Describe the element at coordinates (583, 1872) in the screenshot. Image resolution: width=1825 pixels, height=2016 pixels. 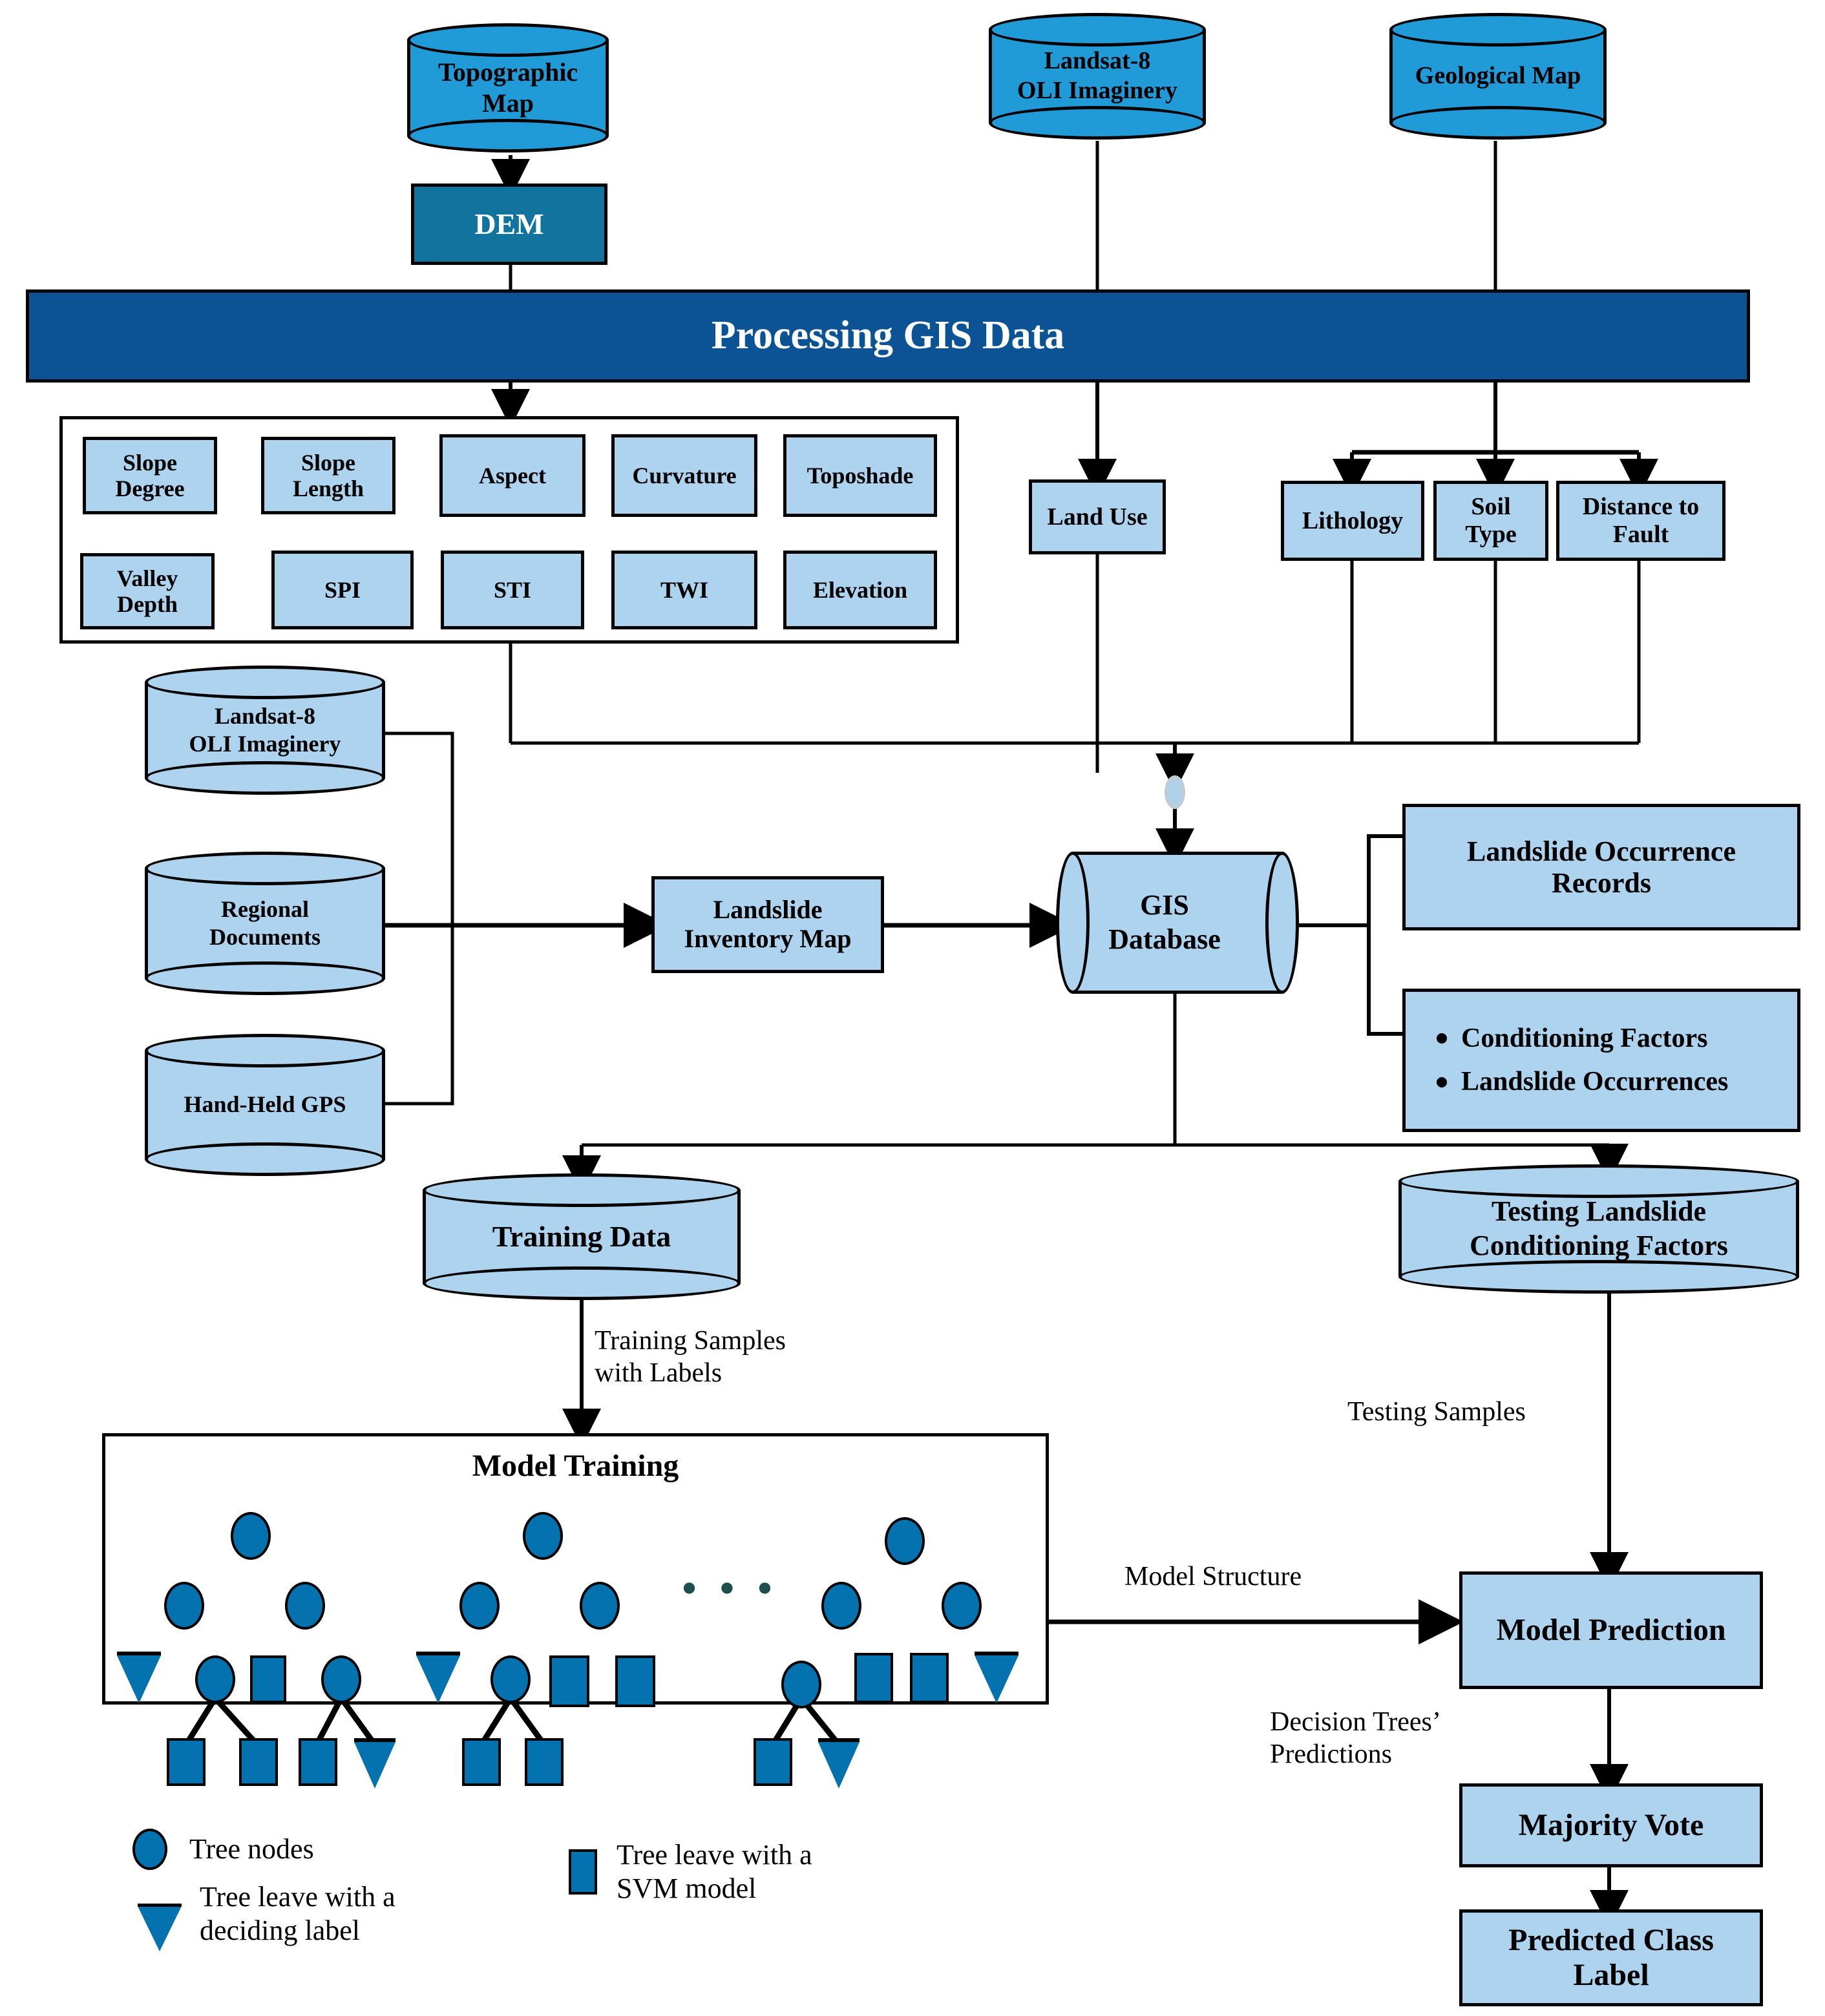
I see `tree-leaf-svm-icon` at that location.